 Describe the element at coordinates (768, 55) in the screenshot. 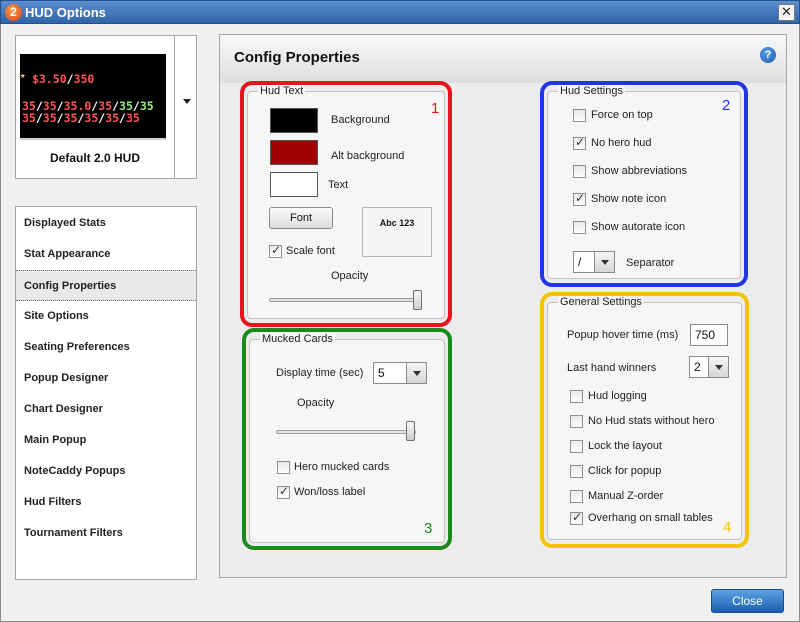

I see `help-icon: ?` at that location.